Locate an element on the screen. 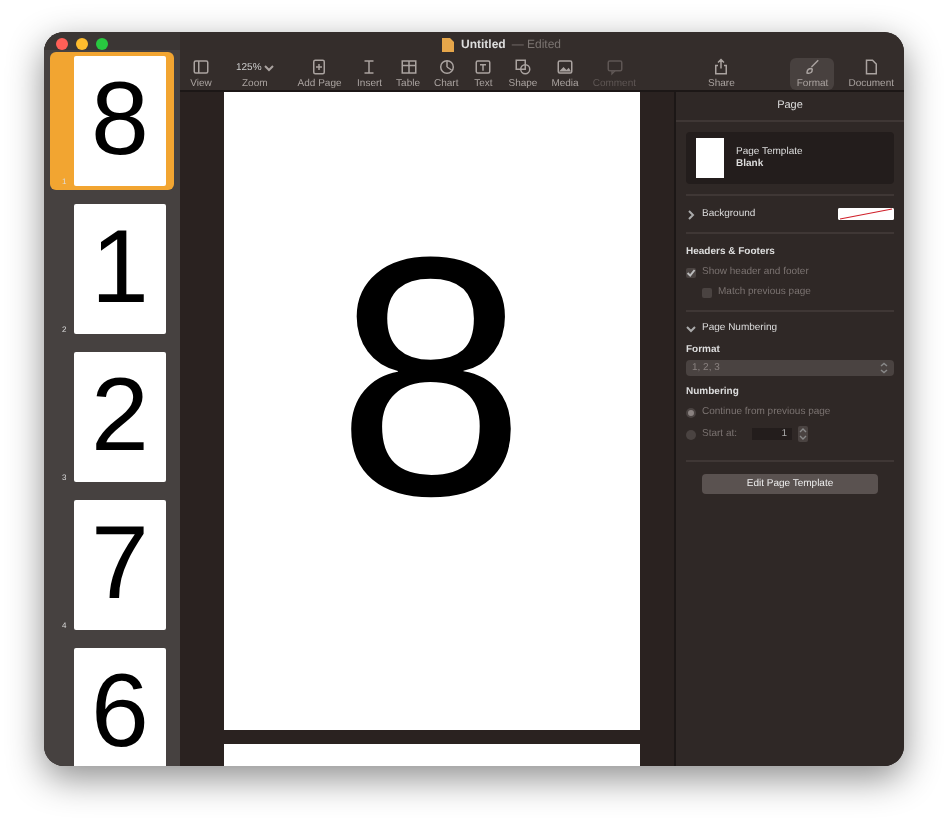 Image resolution: width=948 pixels, height=826 pixels. add-page-icon is located at coordinates (319, 67).